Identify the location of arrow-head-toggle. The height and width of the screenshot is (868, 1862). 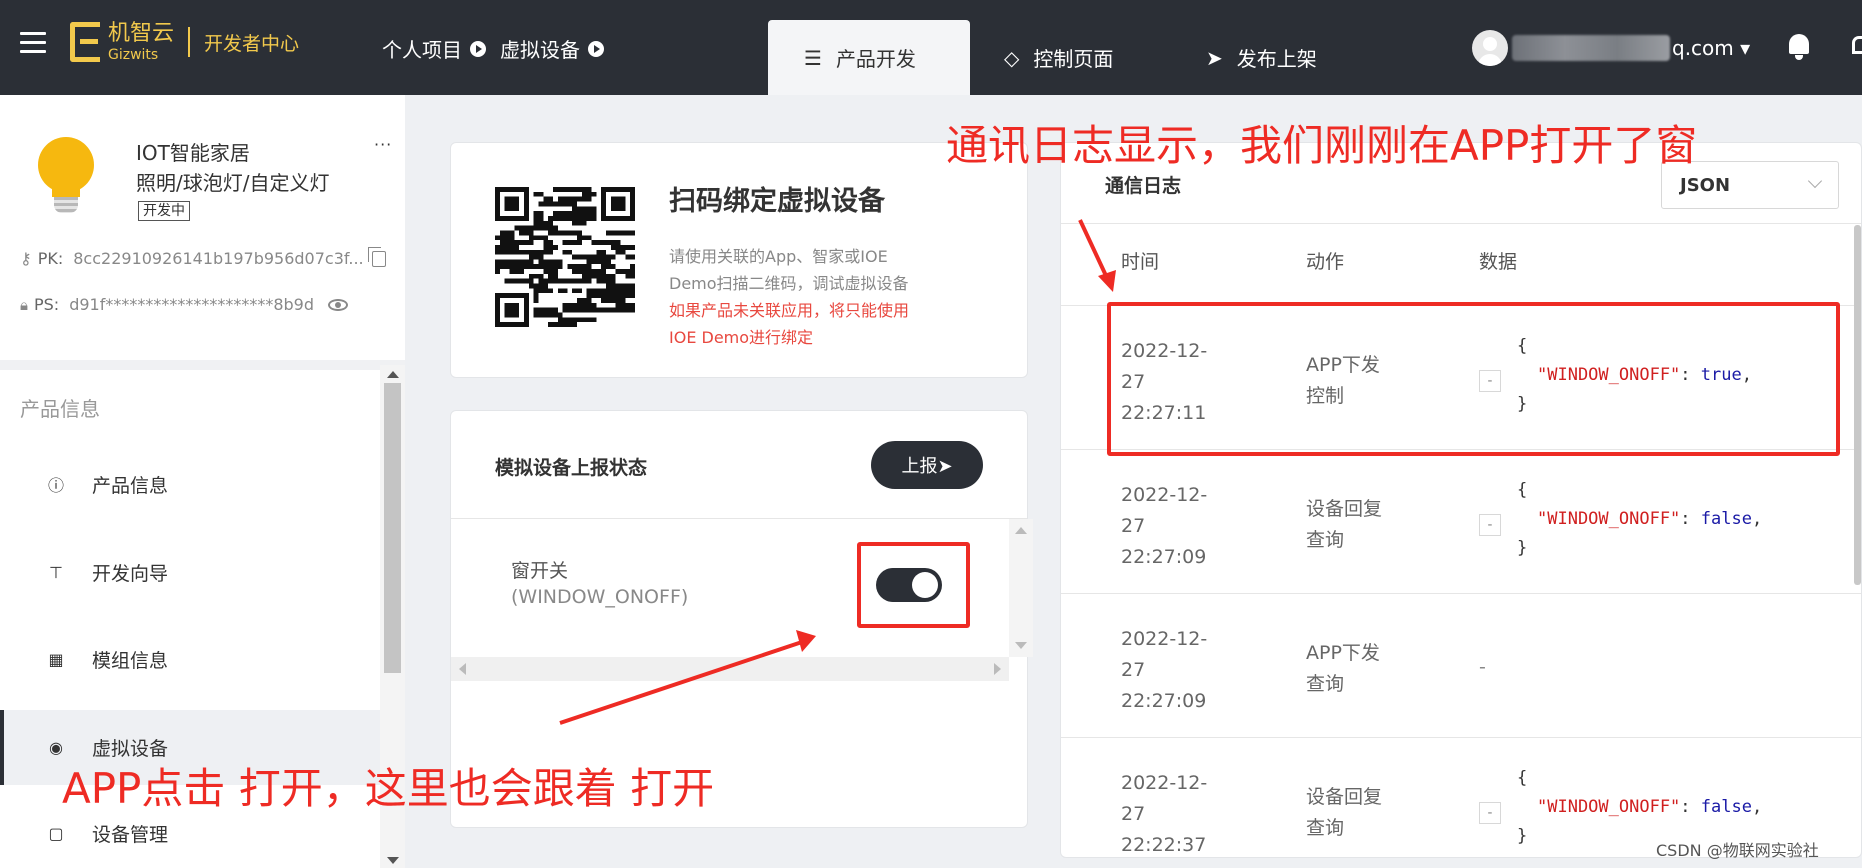
(806, 641).